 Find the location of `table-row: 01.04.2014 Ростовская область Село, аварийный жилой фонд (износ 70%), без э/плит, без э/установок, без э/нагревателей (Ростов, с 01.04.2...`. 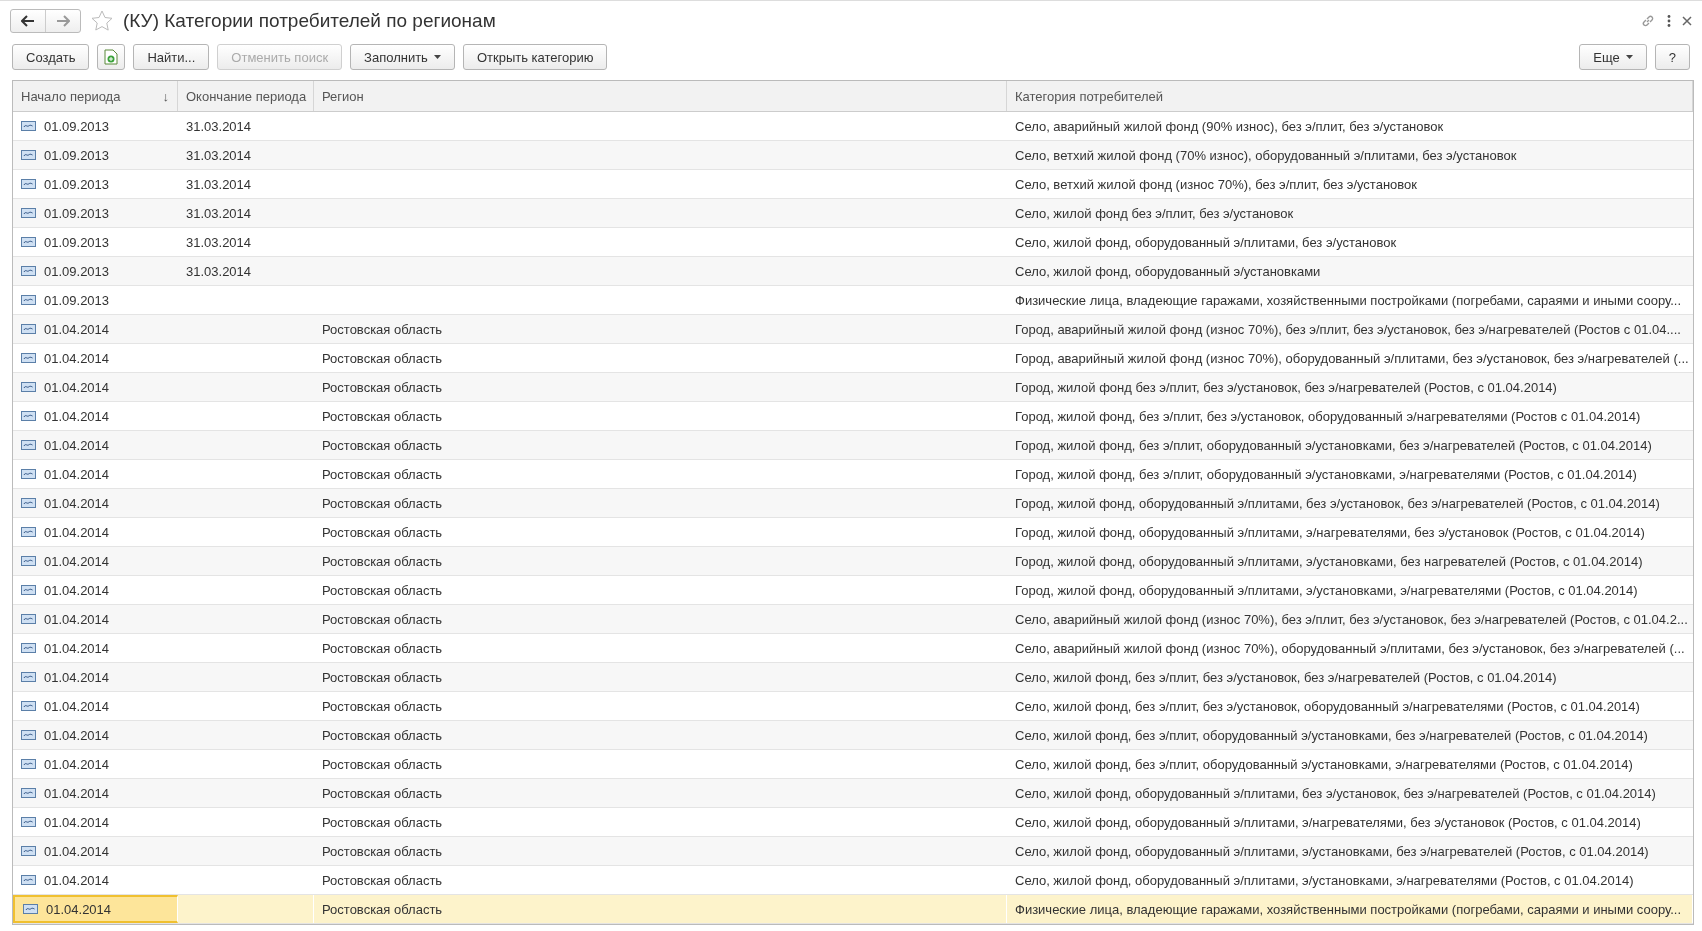

table-row: 01.04.2014 Ростовская область Село, аварийный жилой фонд (износ 70%), без э/плит, без э/установок, без э/нагревателей (Ростов, с 01.04.2... is located at coordinates (853, 619).